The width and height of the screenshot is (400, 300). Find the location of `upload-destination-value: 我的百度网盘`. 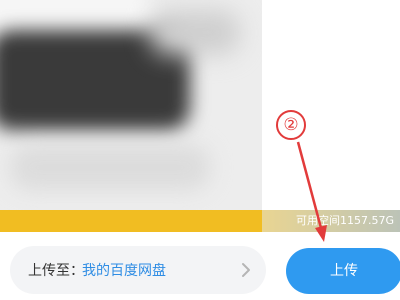

upload-destination-value: 我的百度网盘 is located at coordinates (124, 271).